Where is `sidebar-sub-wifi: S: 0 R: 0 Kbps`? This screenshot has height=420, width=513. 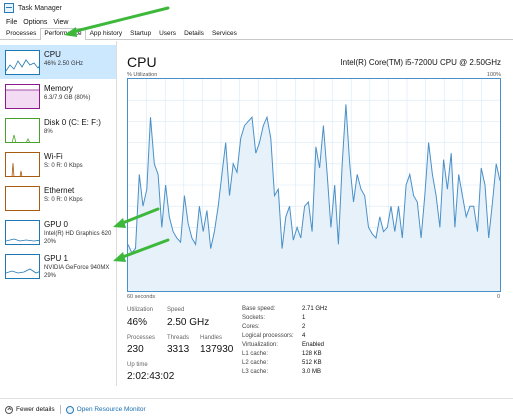 sidebar-sub-wifi: S: 0 R: 0 Kbps is located at coordinates (63, 166).